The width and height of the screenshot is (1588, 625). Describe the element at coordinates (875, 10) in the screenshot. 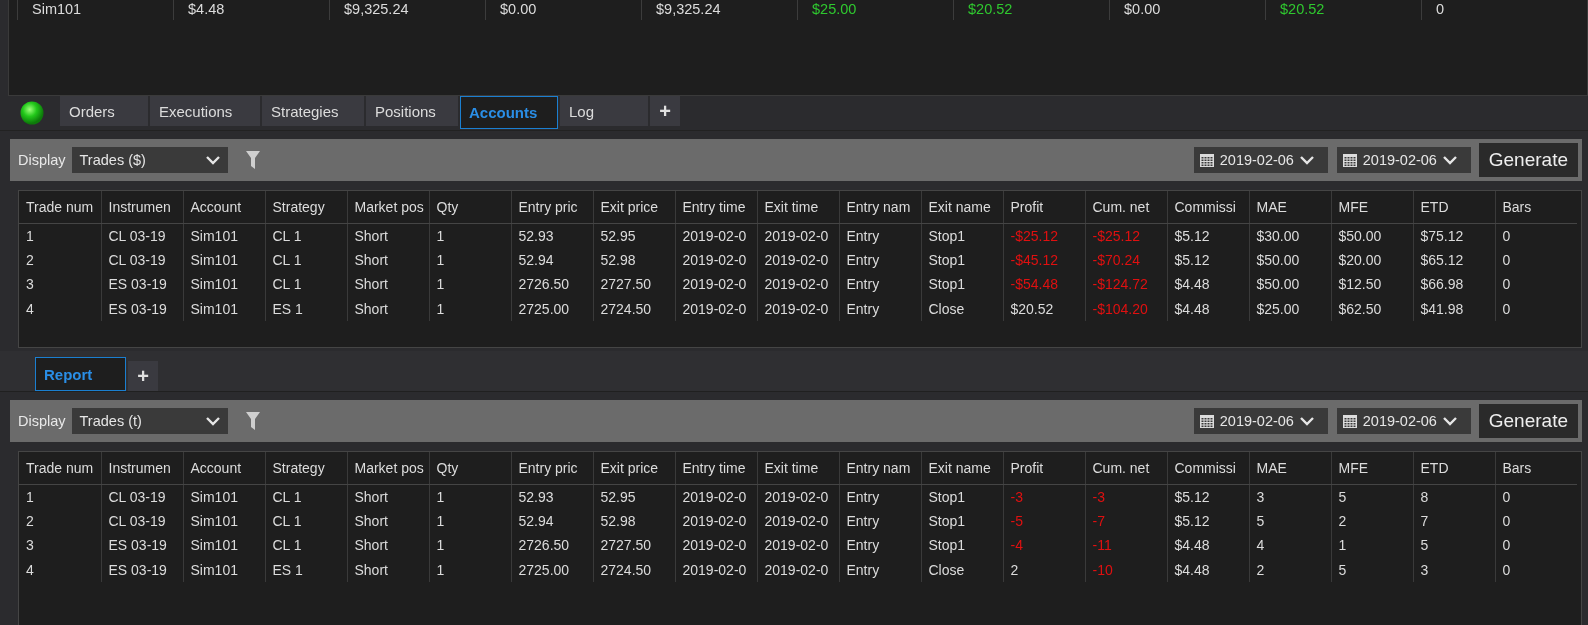

I see `table-cell: $25.00` at that location.